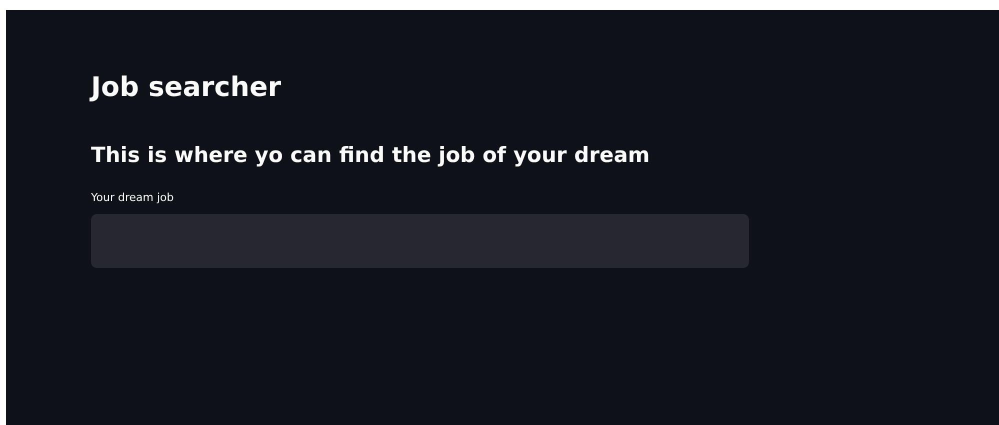  Describe the element at coordinates (132, 198) in the screenshot. I see `field-label: Your dream job` at that location.